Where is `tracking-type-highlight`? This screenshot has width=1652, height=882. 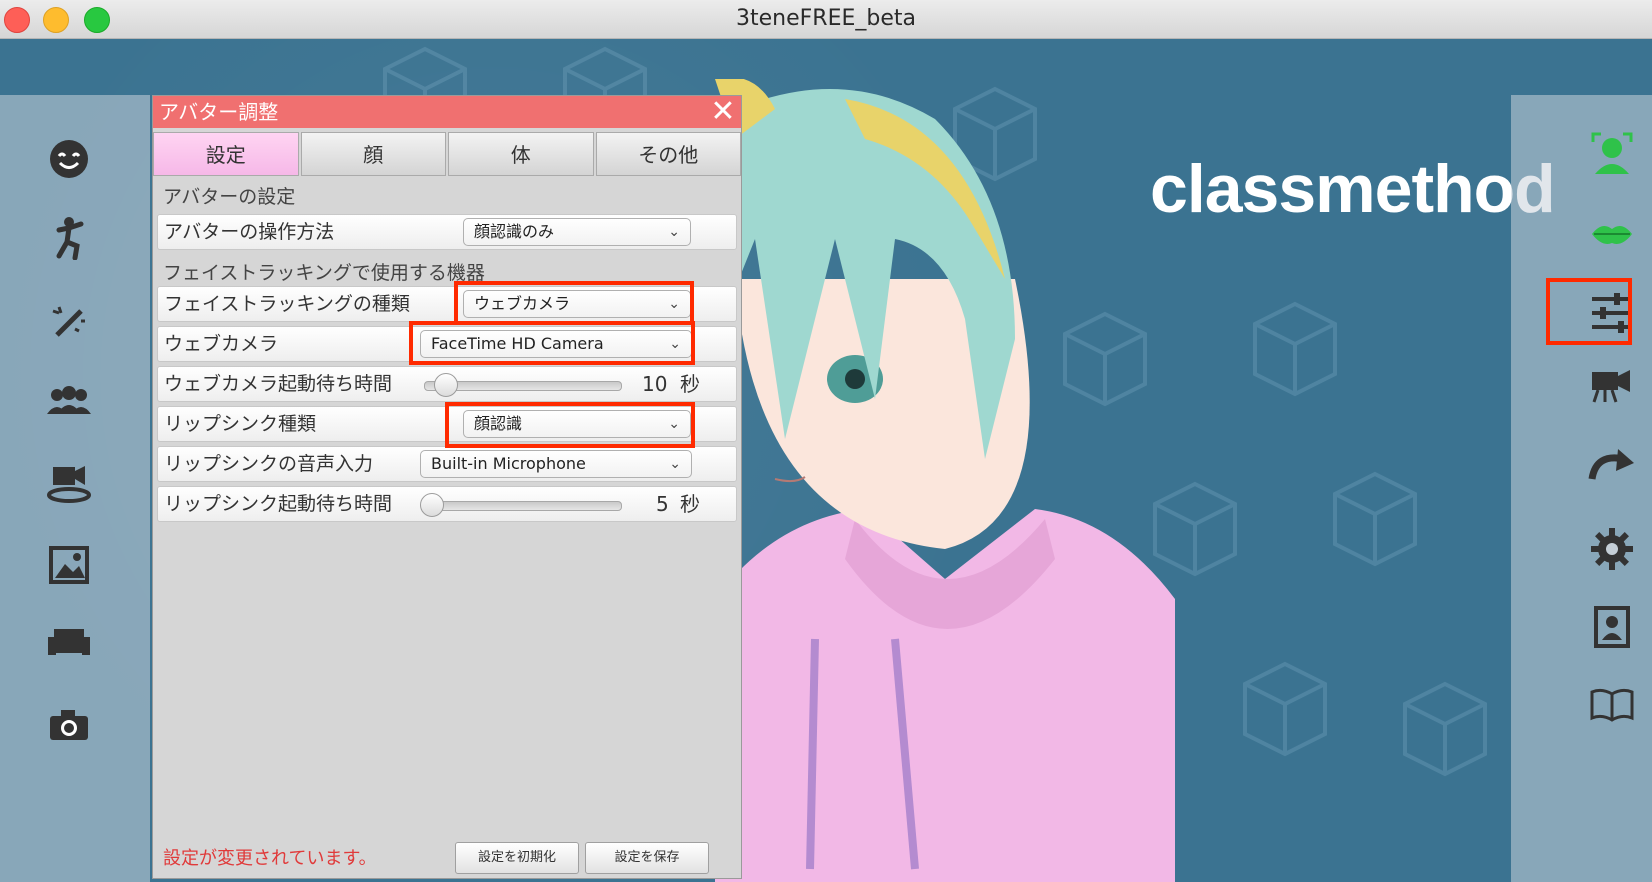
tracking-type-highlight is located at coordinates (574, 303).